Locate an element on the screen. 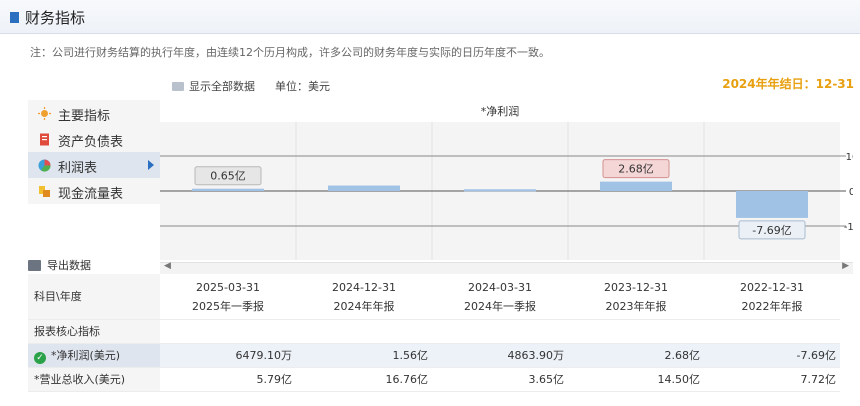 This screenshot has height=406, width=860. table-cell: 3.65亿 is located at coordinates (546, 379).